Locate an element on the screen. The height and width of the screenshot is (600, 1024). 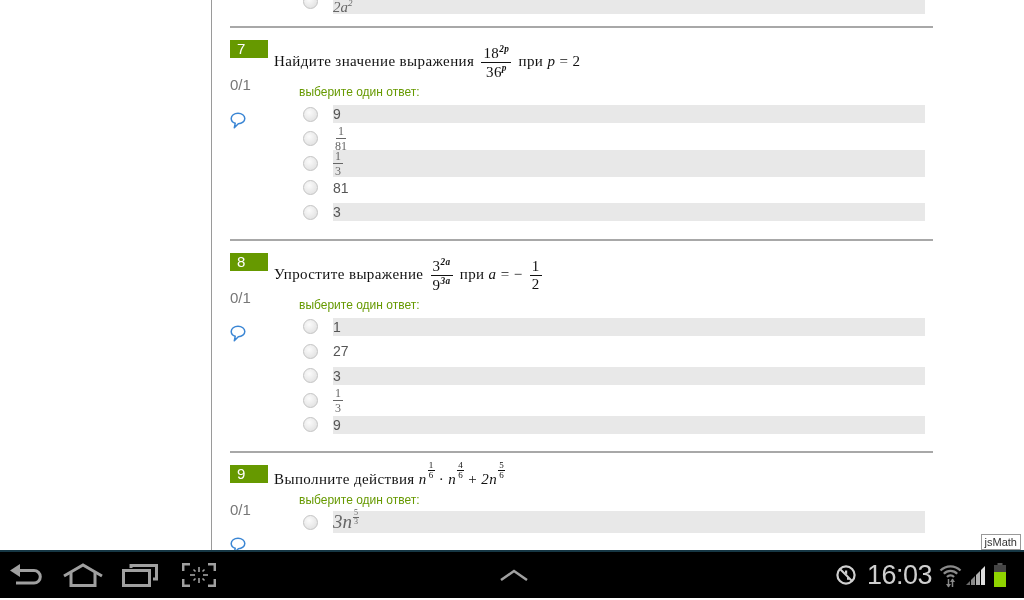
answer-option: 81 is located at coordinates (629, 187).